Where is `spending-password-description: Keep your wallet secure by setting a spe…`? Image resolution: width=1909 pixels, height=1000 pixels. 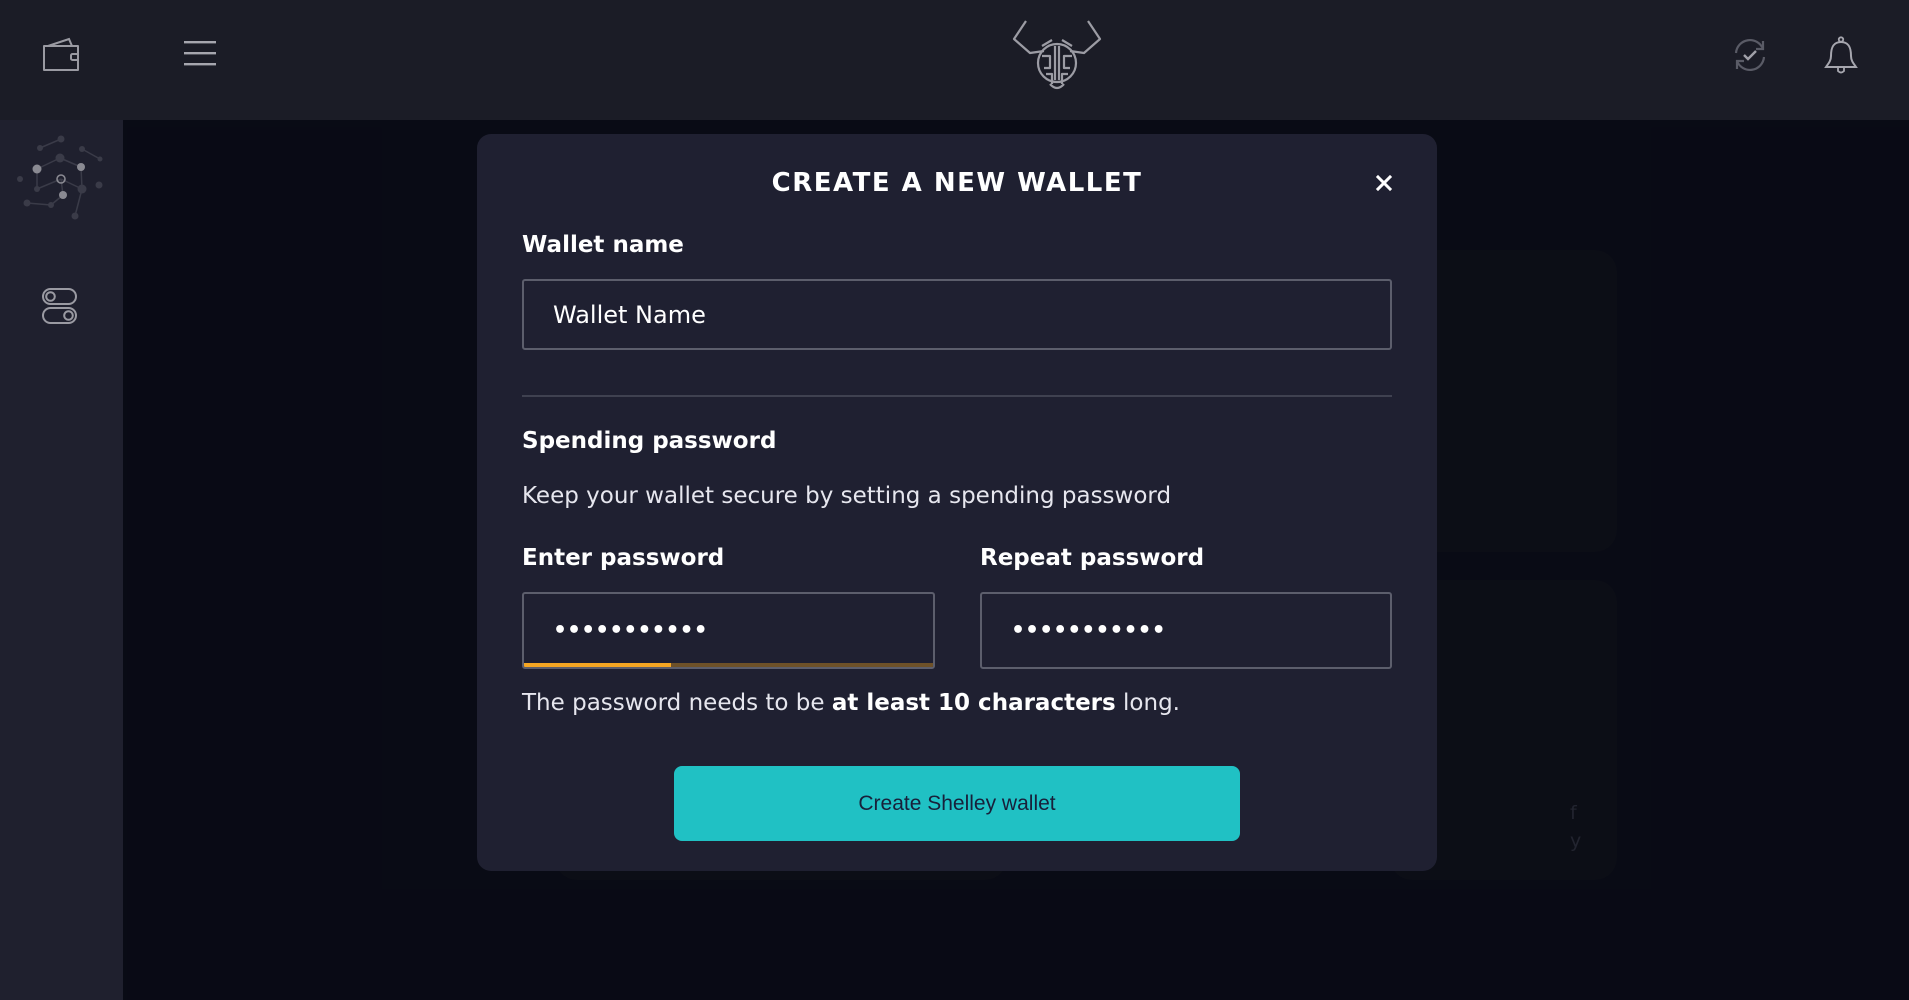 spending-password-description: Keep your wallet secure by setting a spe… is located at coordinates (847, 496).